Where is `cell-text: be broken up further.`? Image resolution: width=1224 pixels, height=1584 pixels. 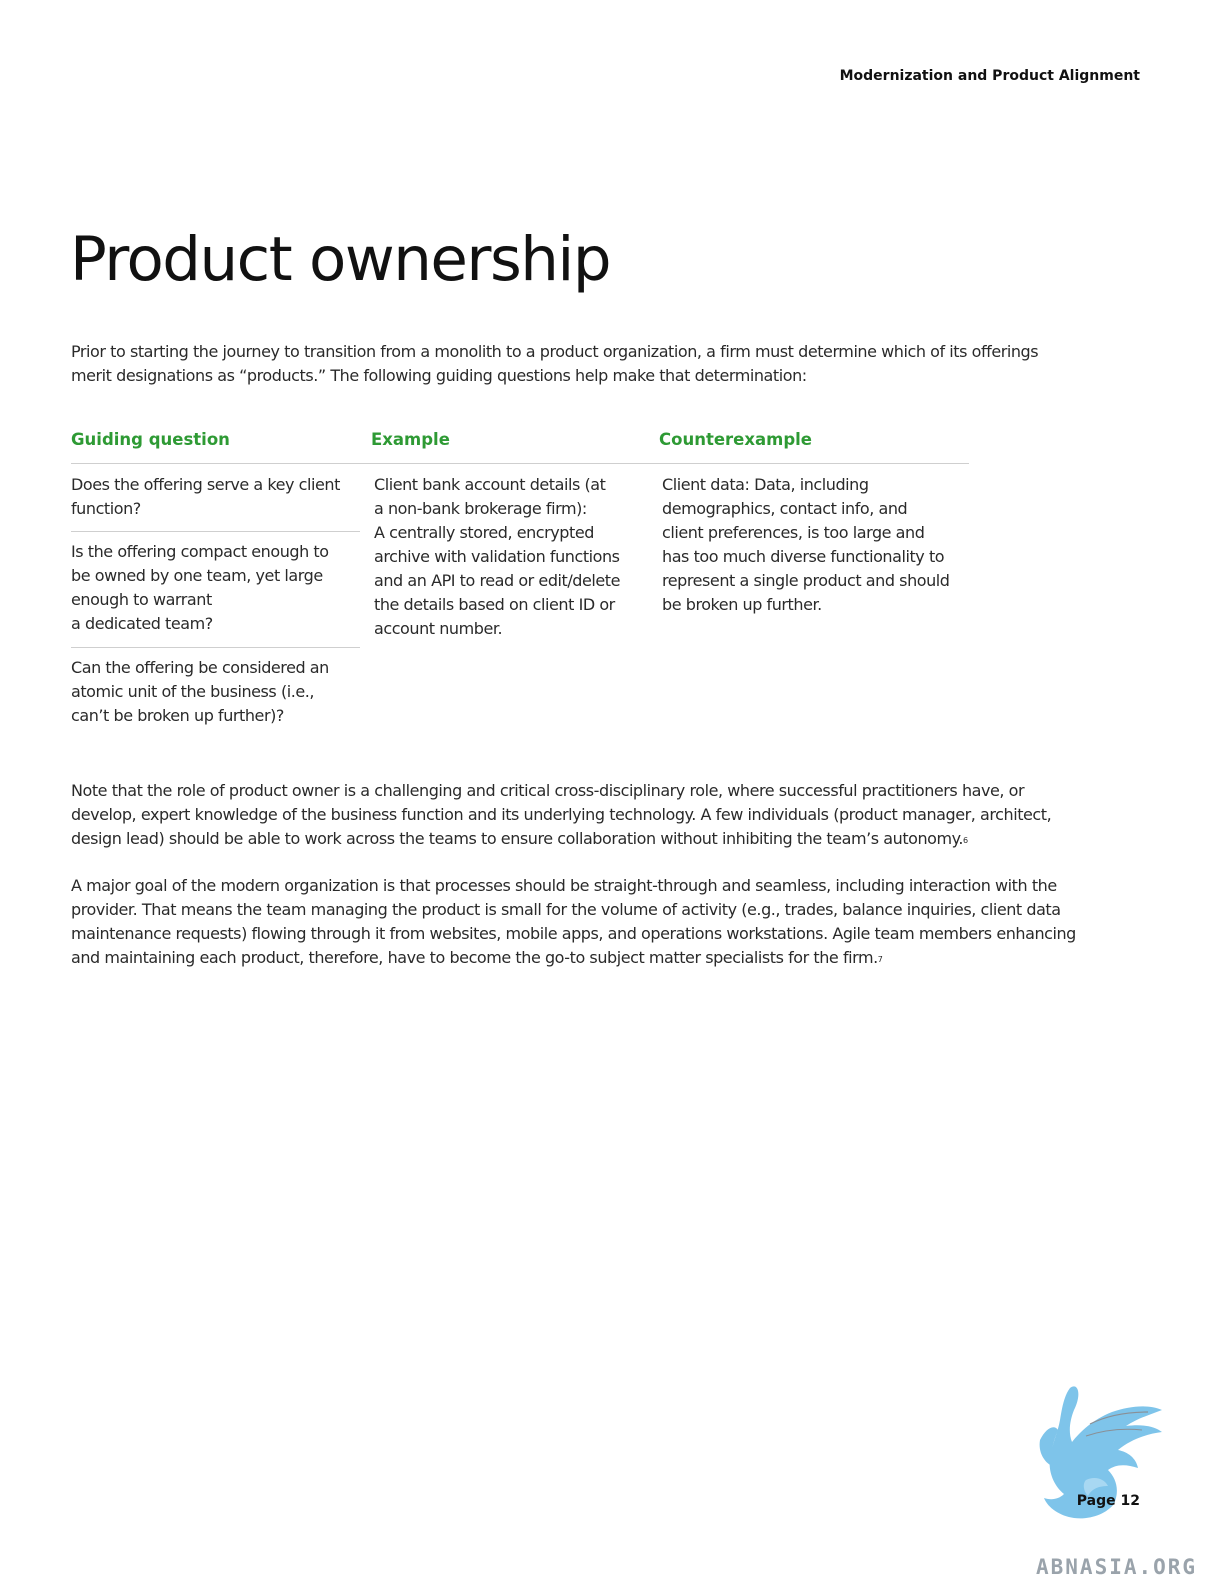
cell-text: be broken up further. is located at coordinates (742, 604).